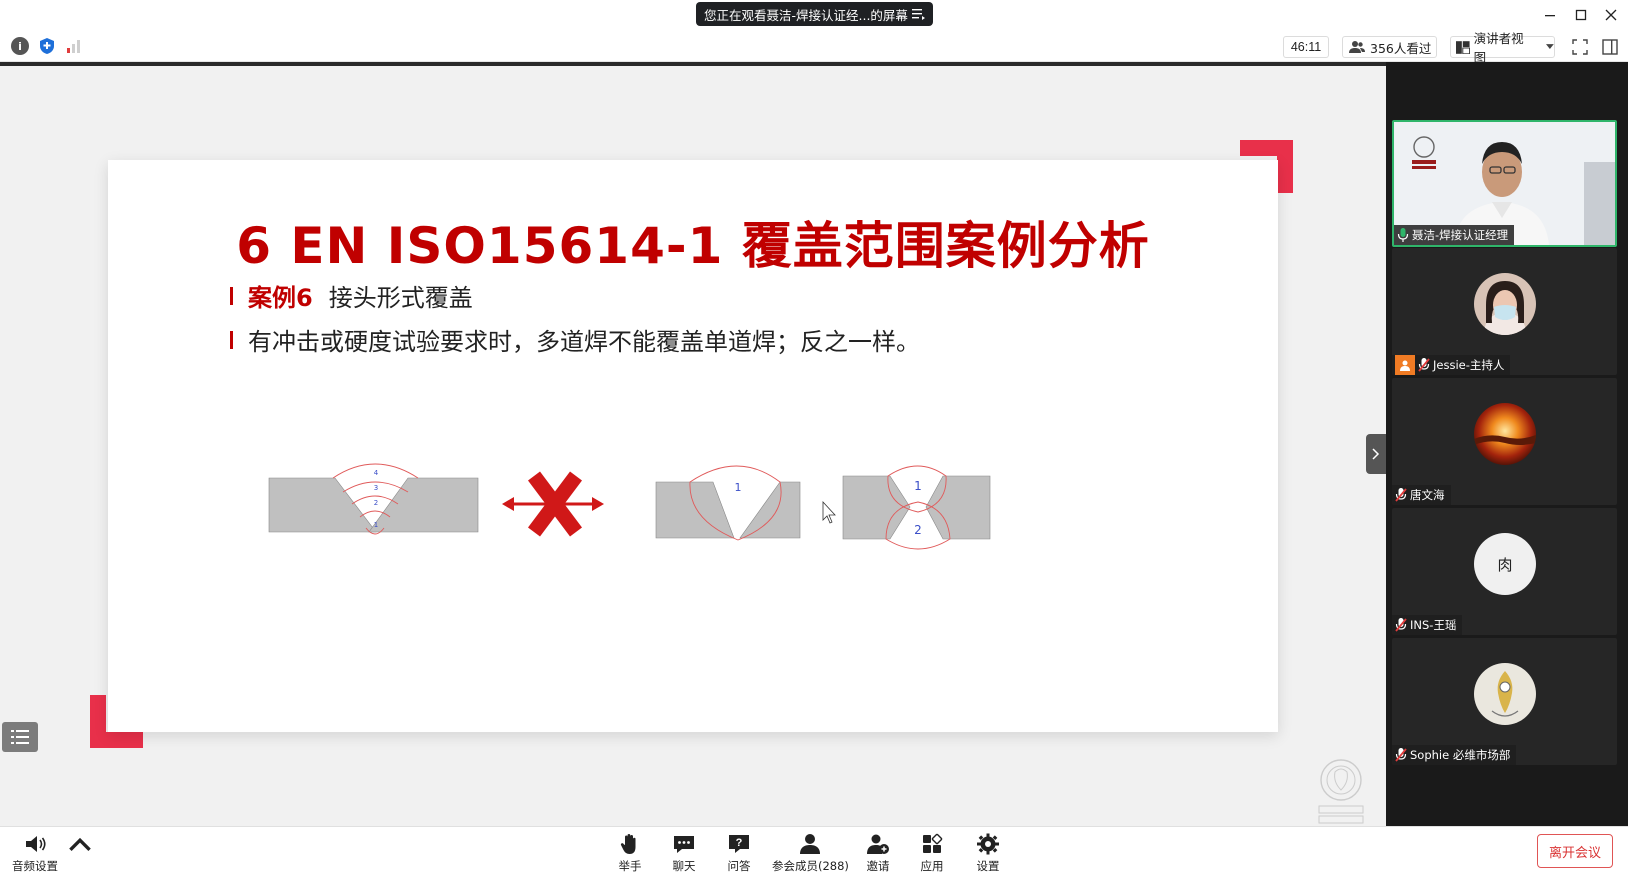 The width and height of the screenshot is (1628, 879). What do you see at coordinates (47, 46) in the screenshot?
I see `shield-icon` at bounding box center [47, 46].